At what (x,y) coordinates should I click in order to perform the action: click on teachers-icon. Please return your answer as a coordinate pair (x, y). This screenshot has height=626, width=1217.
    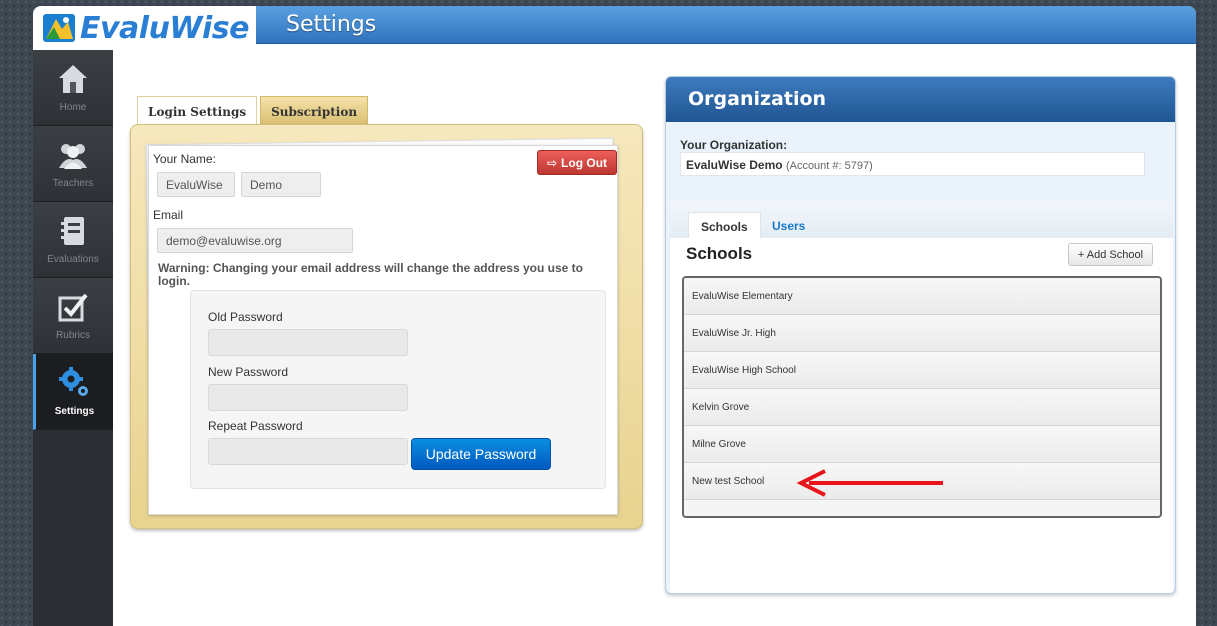
    Looking at the image, I should click on (73, 156).